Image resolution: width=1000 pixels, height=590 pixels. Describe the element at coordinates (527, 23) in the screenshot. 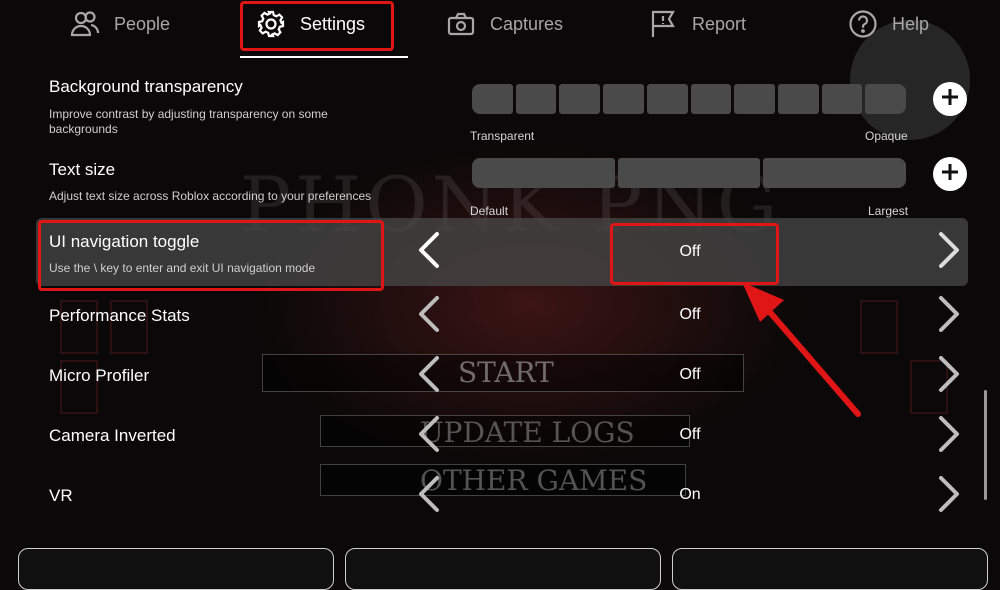

I see `tab-captures-label: Captures` at that location.